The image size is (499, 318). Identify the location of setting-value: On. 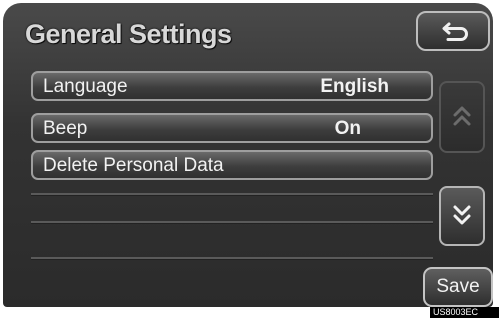
(347, 128).